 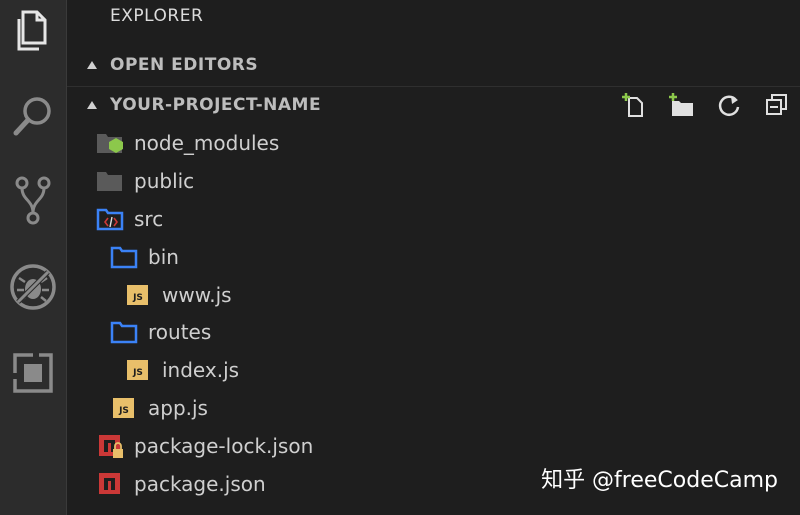 I want to click on tree-item-label: www.js, so click(x=197, y=295).